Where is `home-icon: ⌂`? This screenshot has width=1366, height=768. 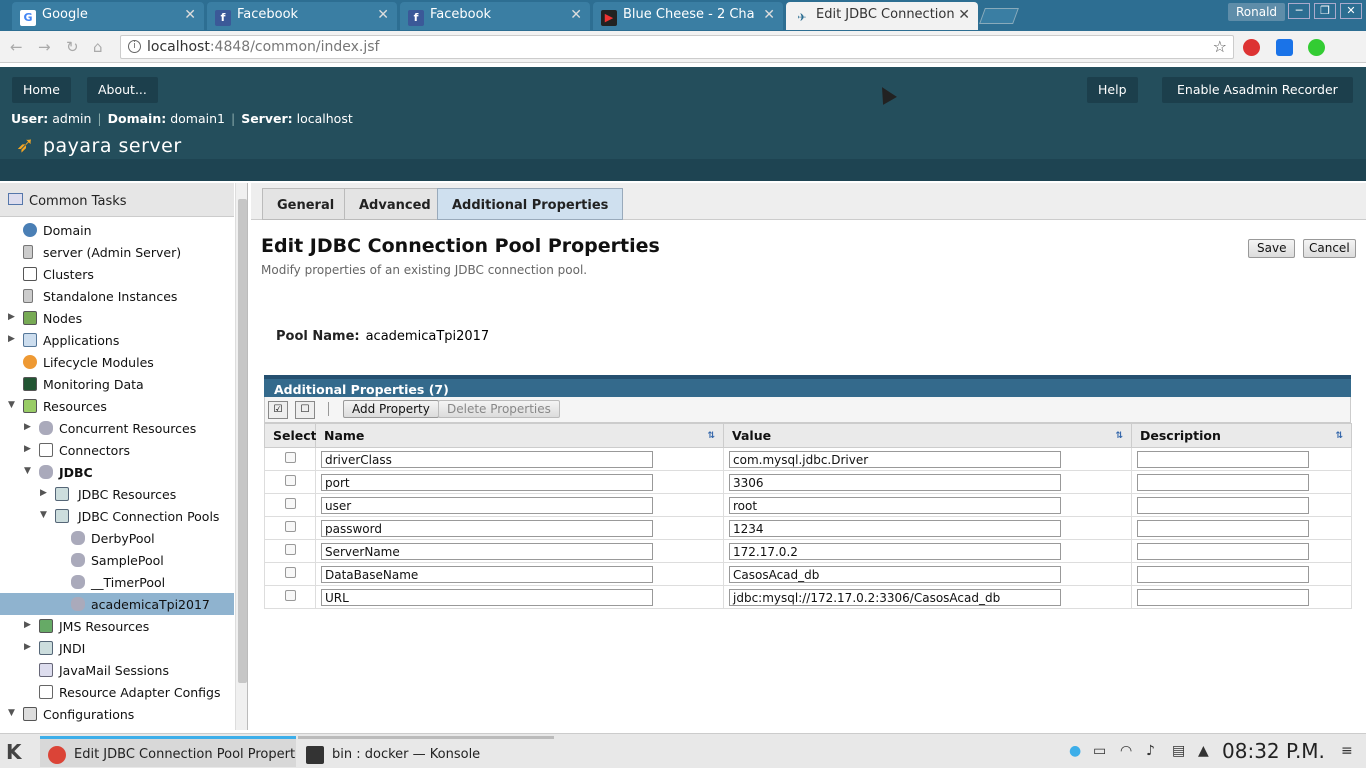 home-icon: ⌂ is located at coordinates (98, 47).